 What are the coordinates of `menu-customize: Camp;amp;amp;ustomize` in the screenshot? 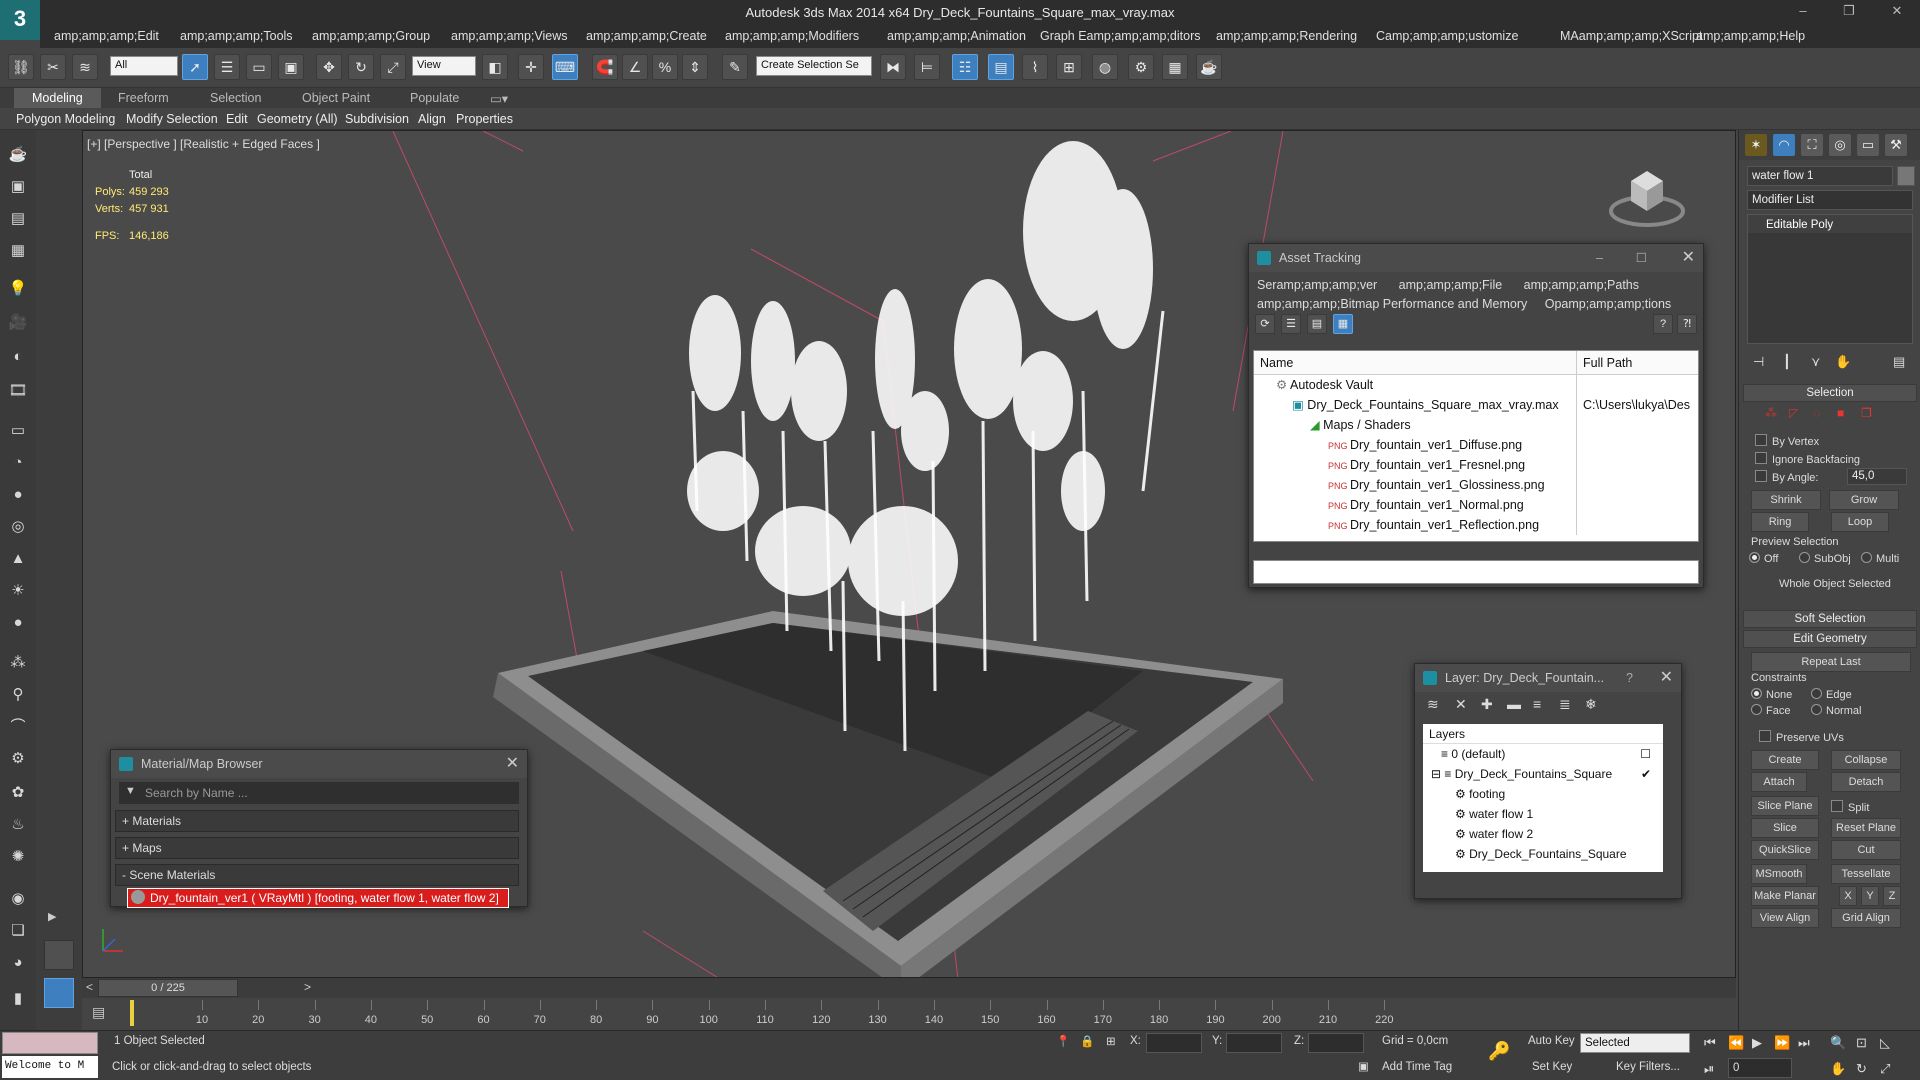 It's located at (1447, 36).